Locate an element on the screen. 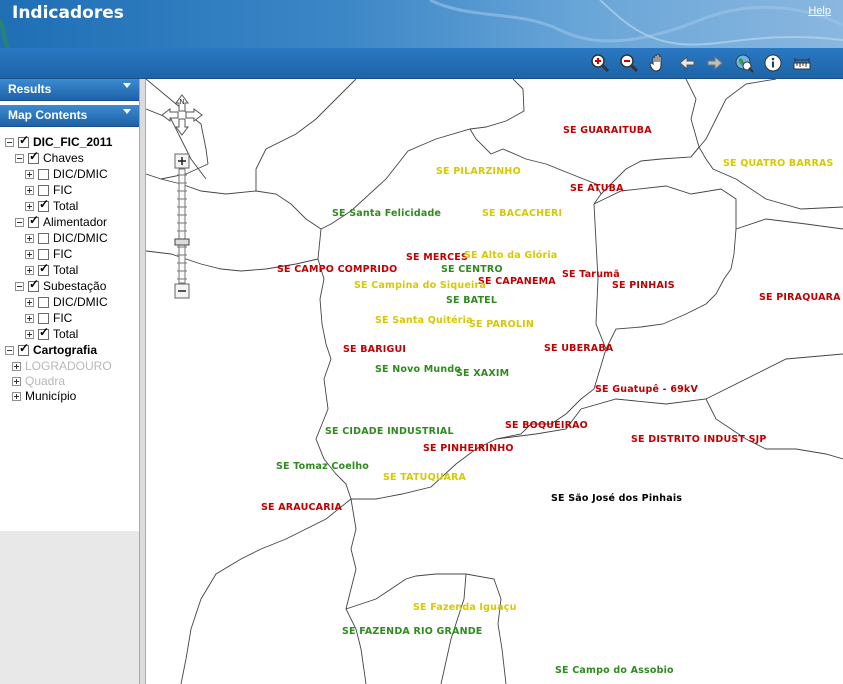  layer-label: Subestação is located at coordinates (75, 286).